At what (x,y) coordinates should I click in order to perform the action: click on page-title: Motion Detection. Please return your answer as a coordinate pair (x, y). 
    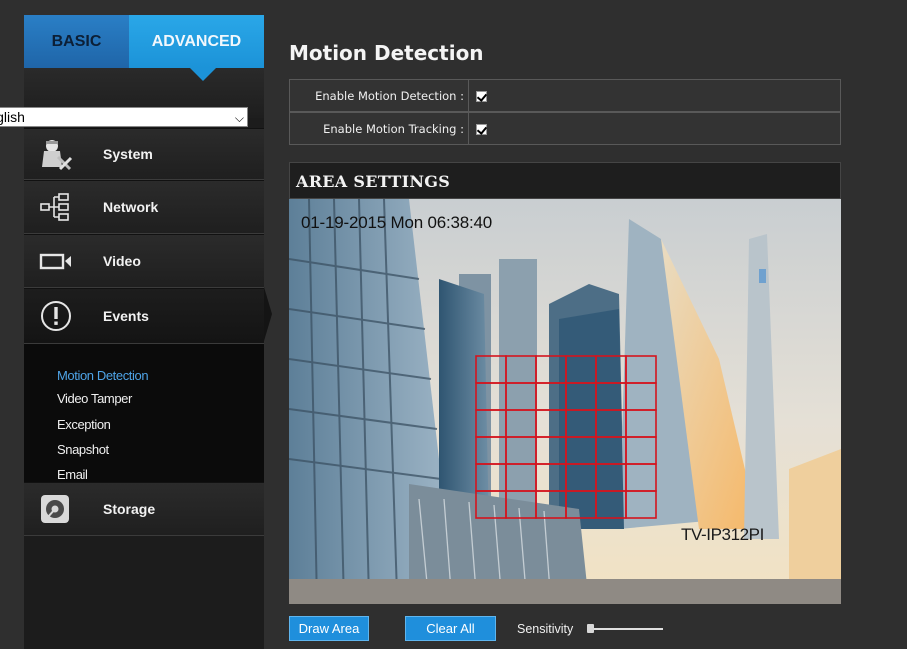
    Looking at the image, I should click on (386, 53).